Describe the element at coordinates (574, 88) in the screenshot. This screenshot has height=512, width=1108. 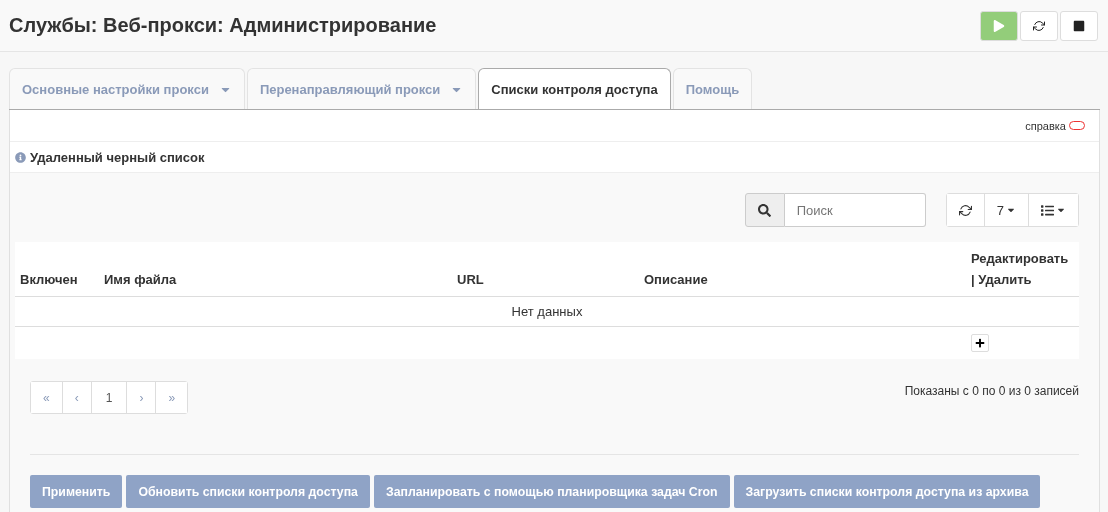
I see `tab: Списки контроля доступа` at that location.